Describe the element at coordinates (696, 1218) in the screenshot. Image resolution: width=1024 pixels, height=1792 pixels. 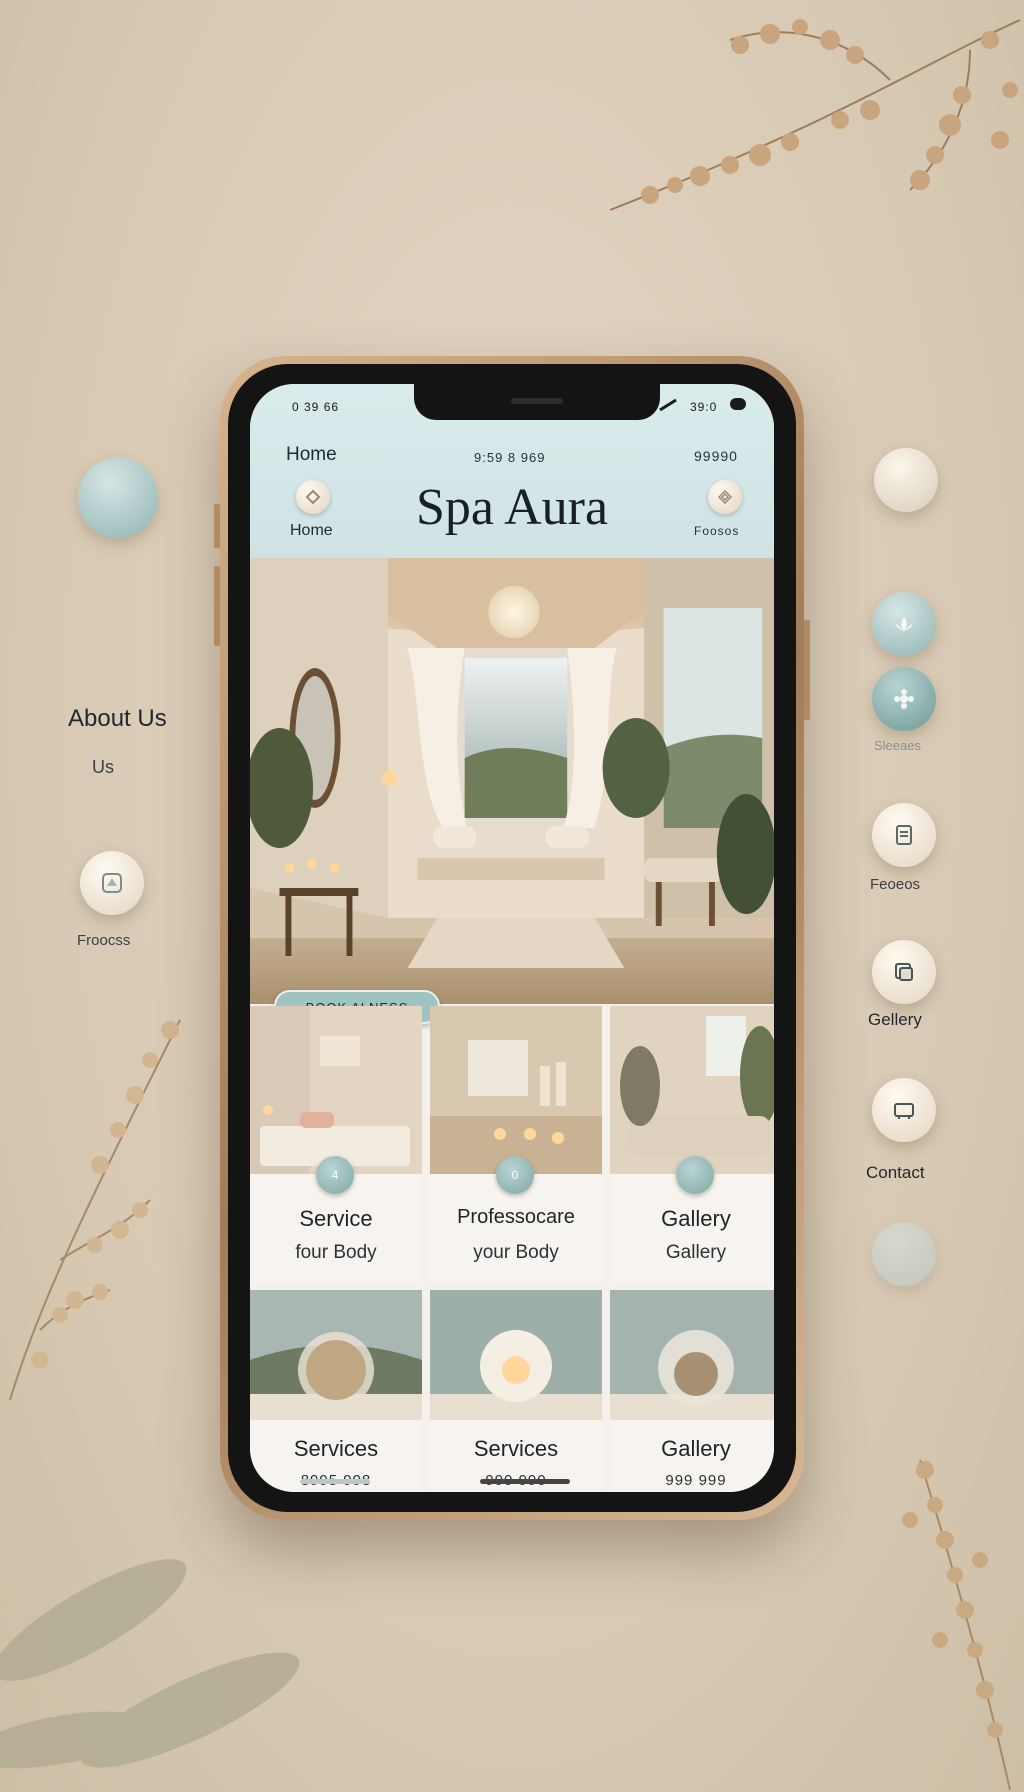
I see `card-title-3: Gallery` at that location.